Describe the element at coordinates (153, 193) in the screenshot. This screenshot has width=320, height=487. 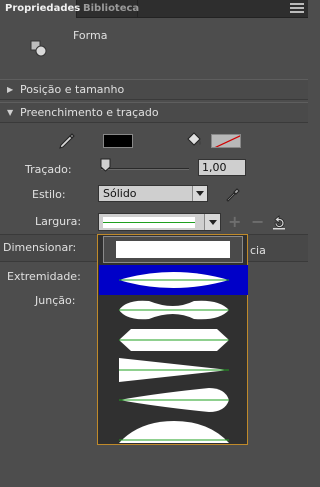
I see `style-select: Sólido` at that location.